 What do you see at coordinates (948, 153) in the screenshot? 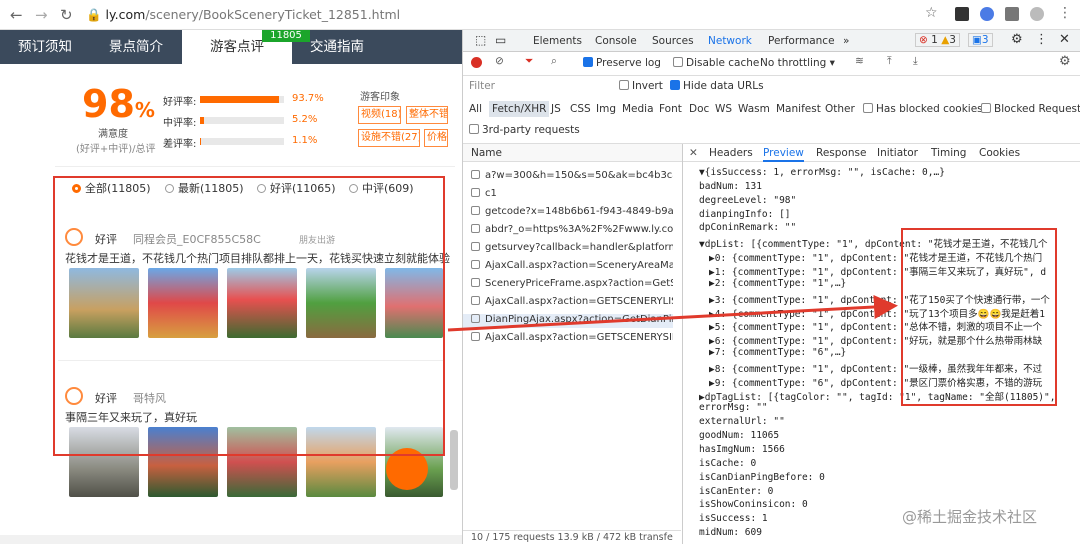
I see `tab-timing: Timing` at bounding box center [948, 153].